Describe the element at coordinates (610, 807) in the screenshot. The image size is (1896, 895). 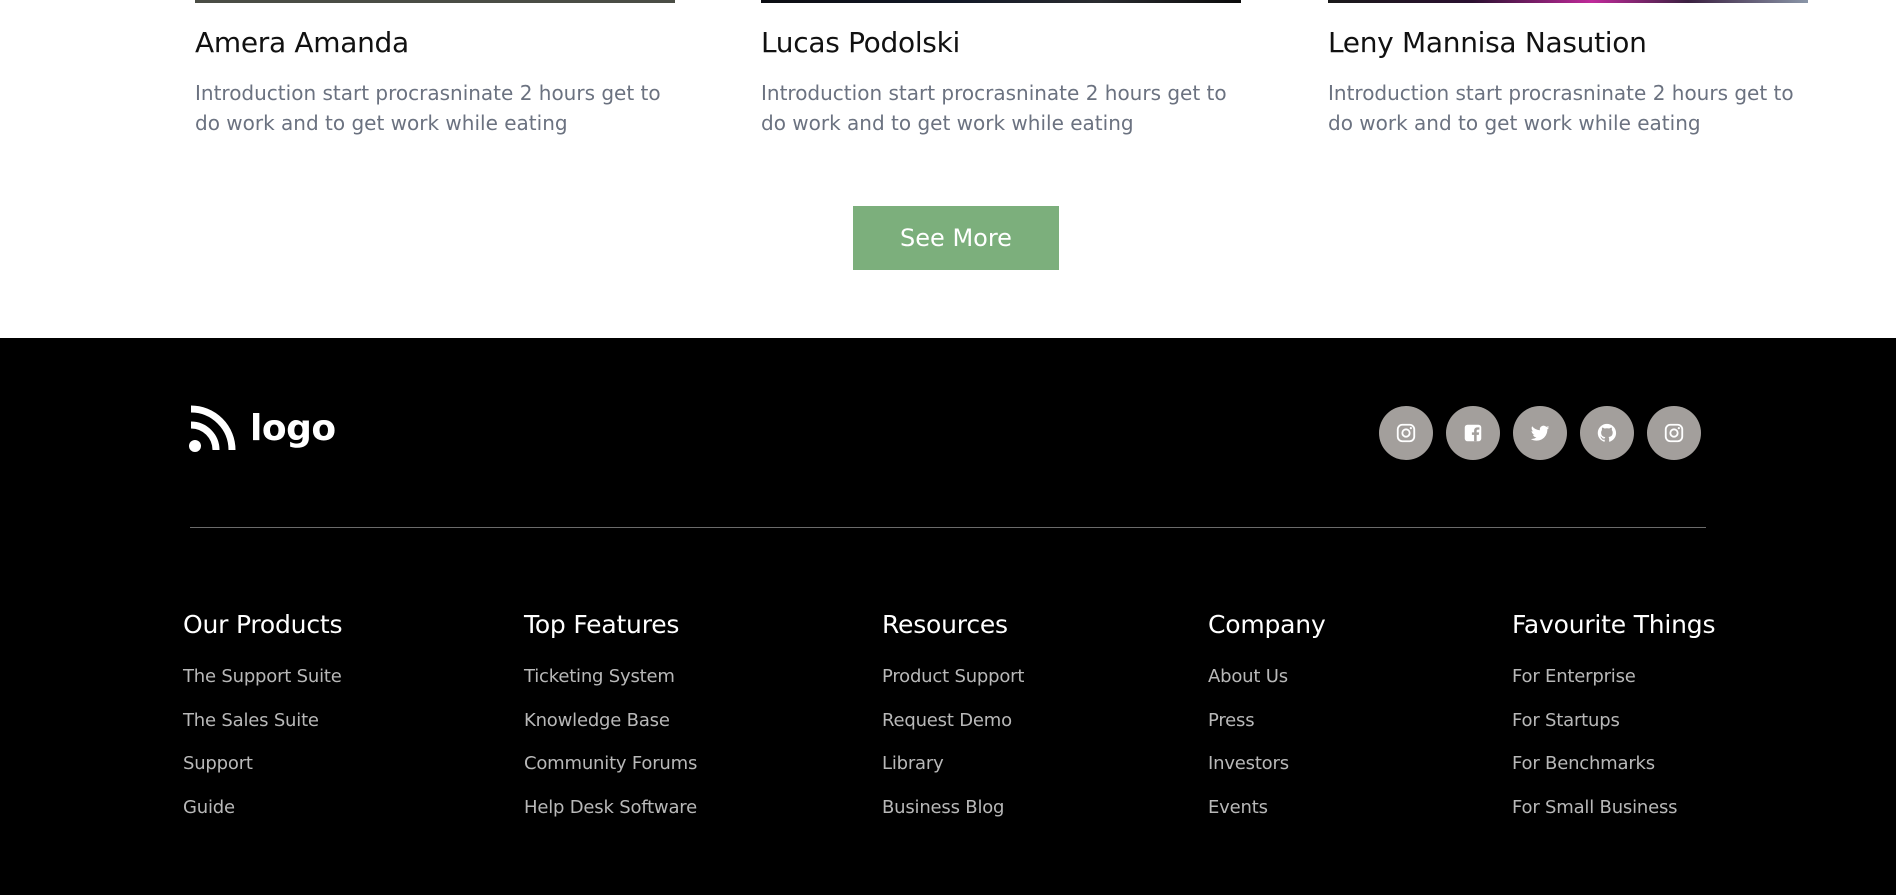
I see `footer-link: Help Desk Software` at that location.